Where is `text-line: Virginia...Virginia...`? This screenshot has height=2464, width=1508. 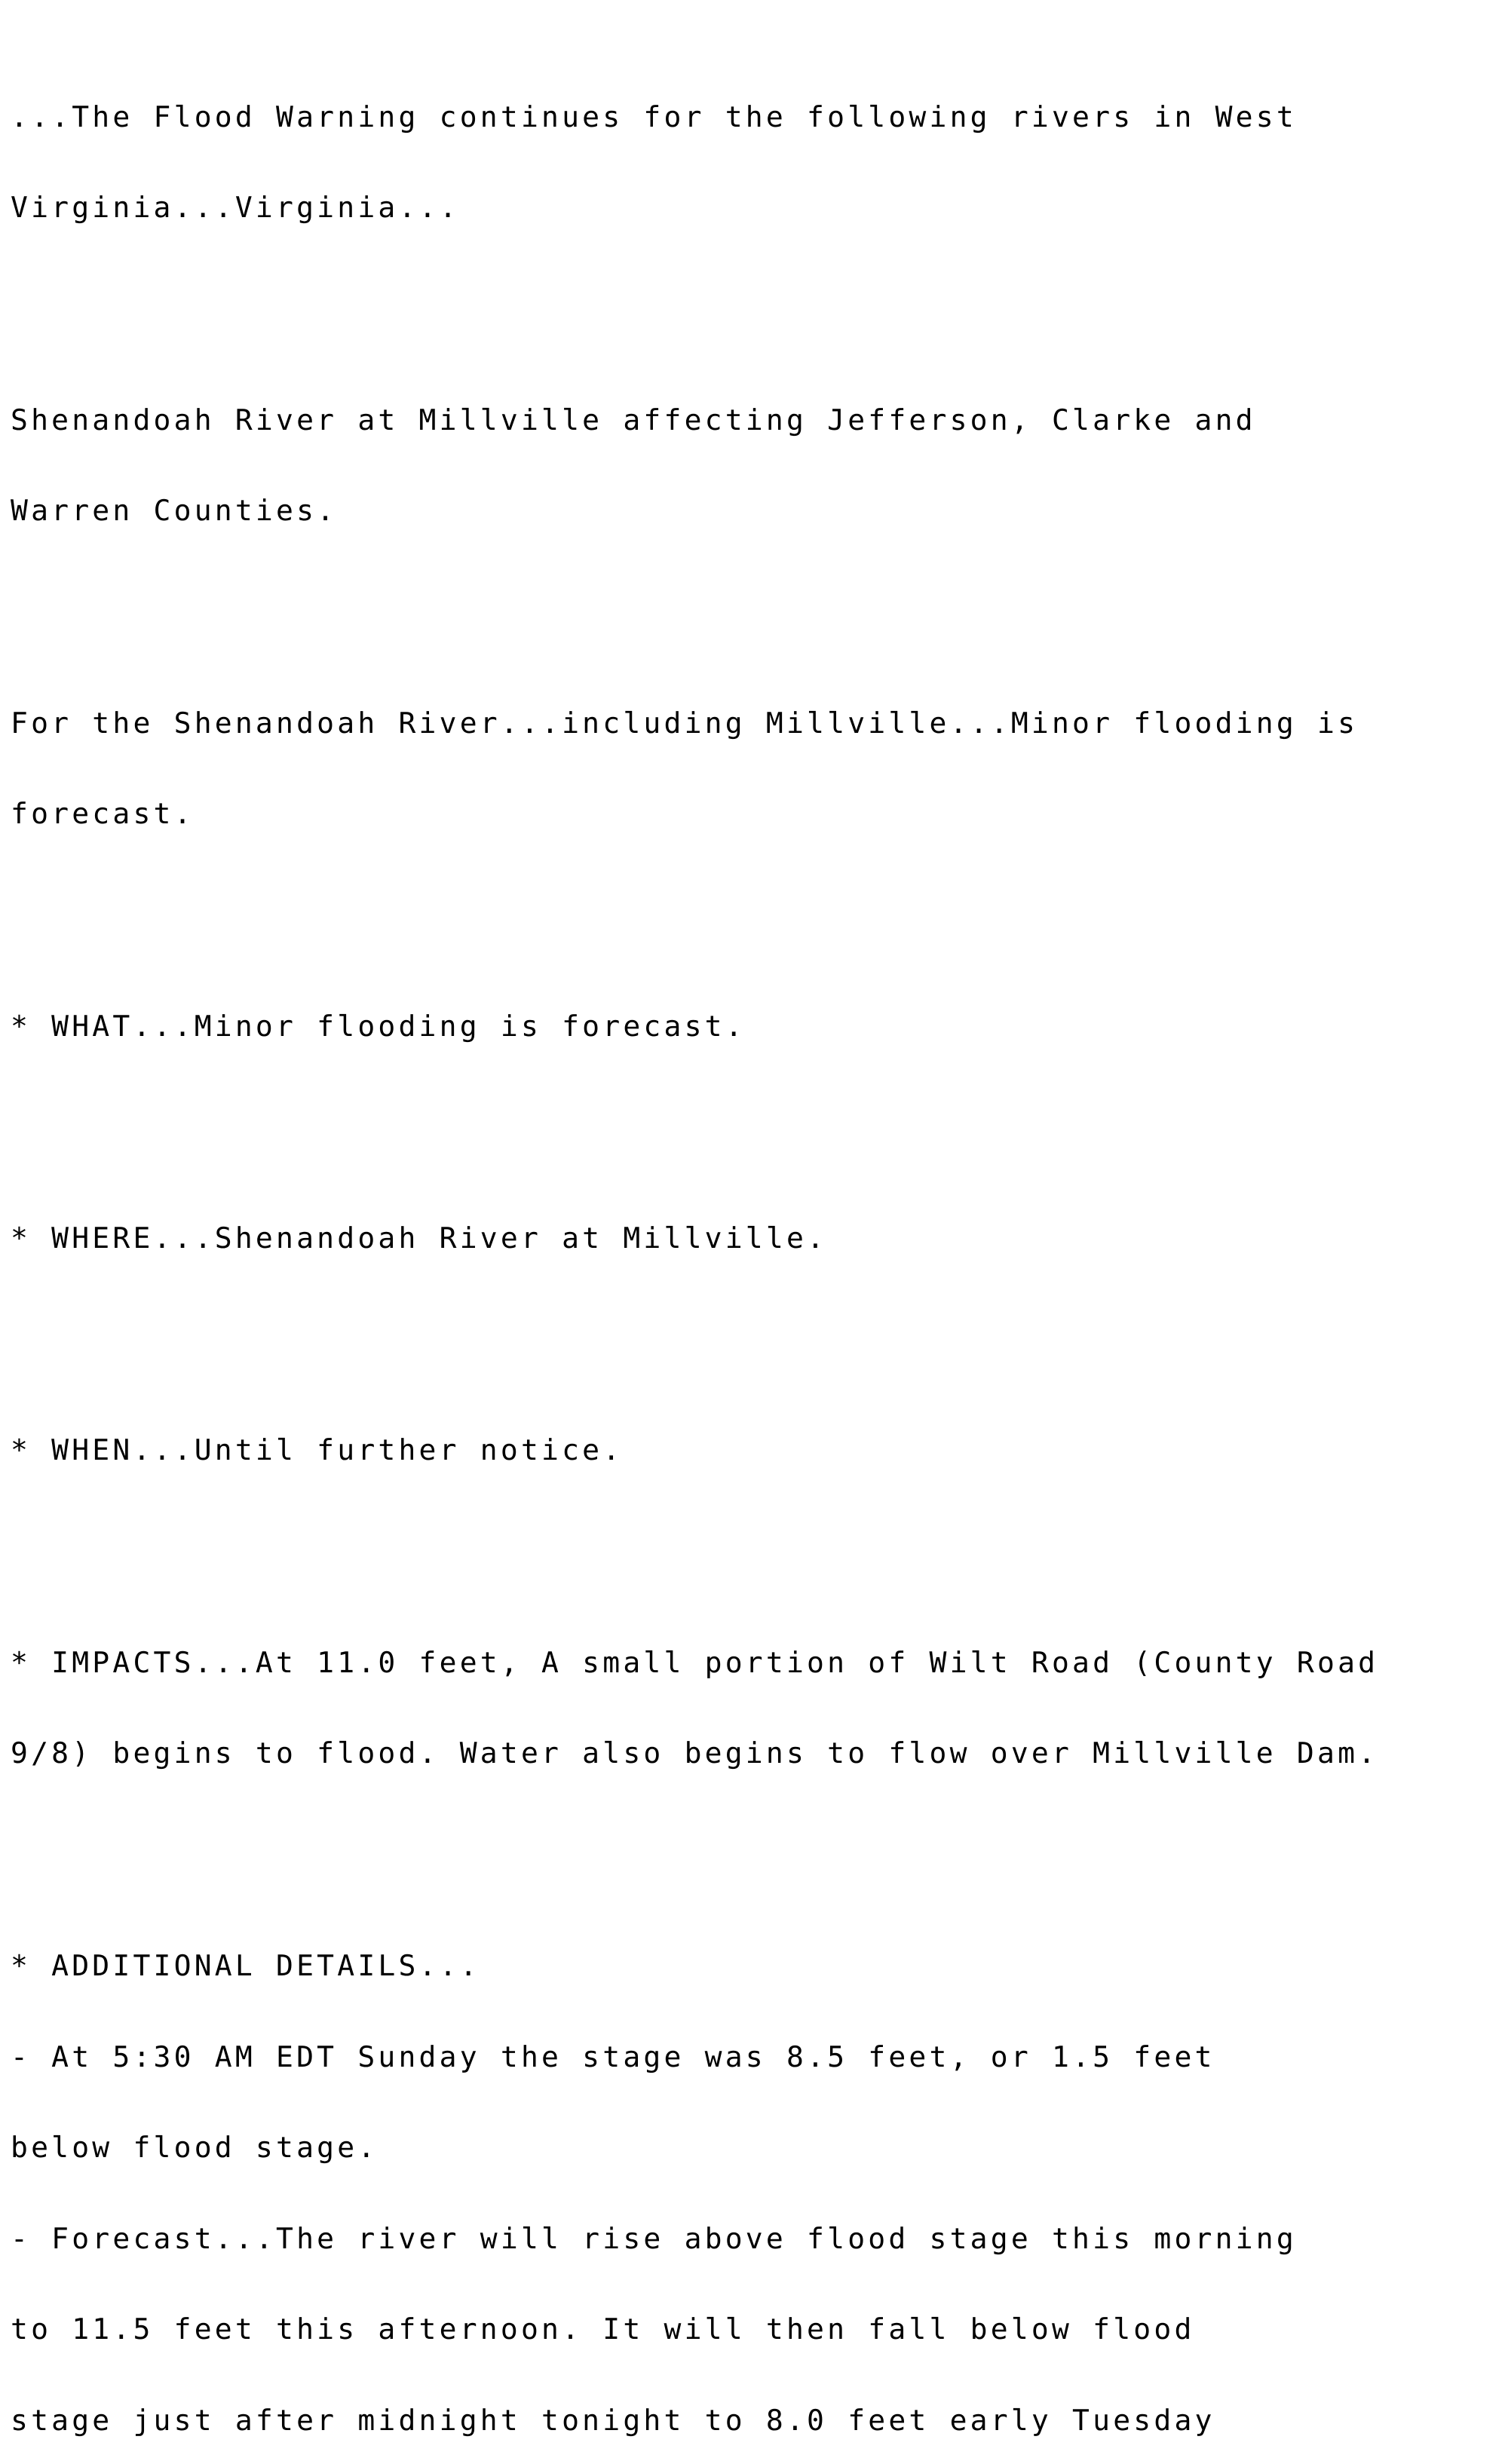
text-line: Virginia...Virginia... is located at coordinates (236, 208).